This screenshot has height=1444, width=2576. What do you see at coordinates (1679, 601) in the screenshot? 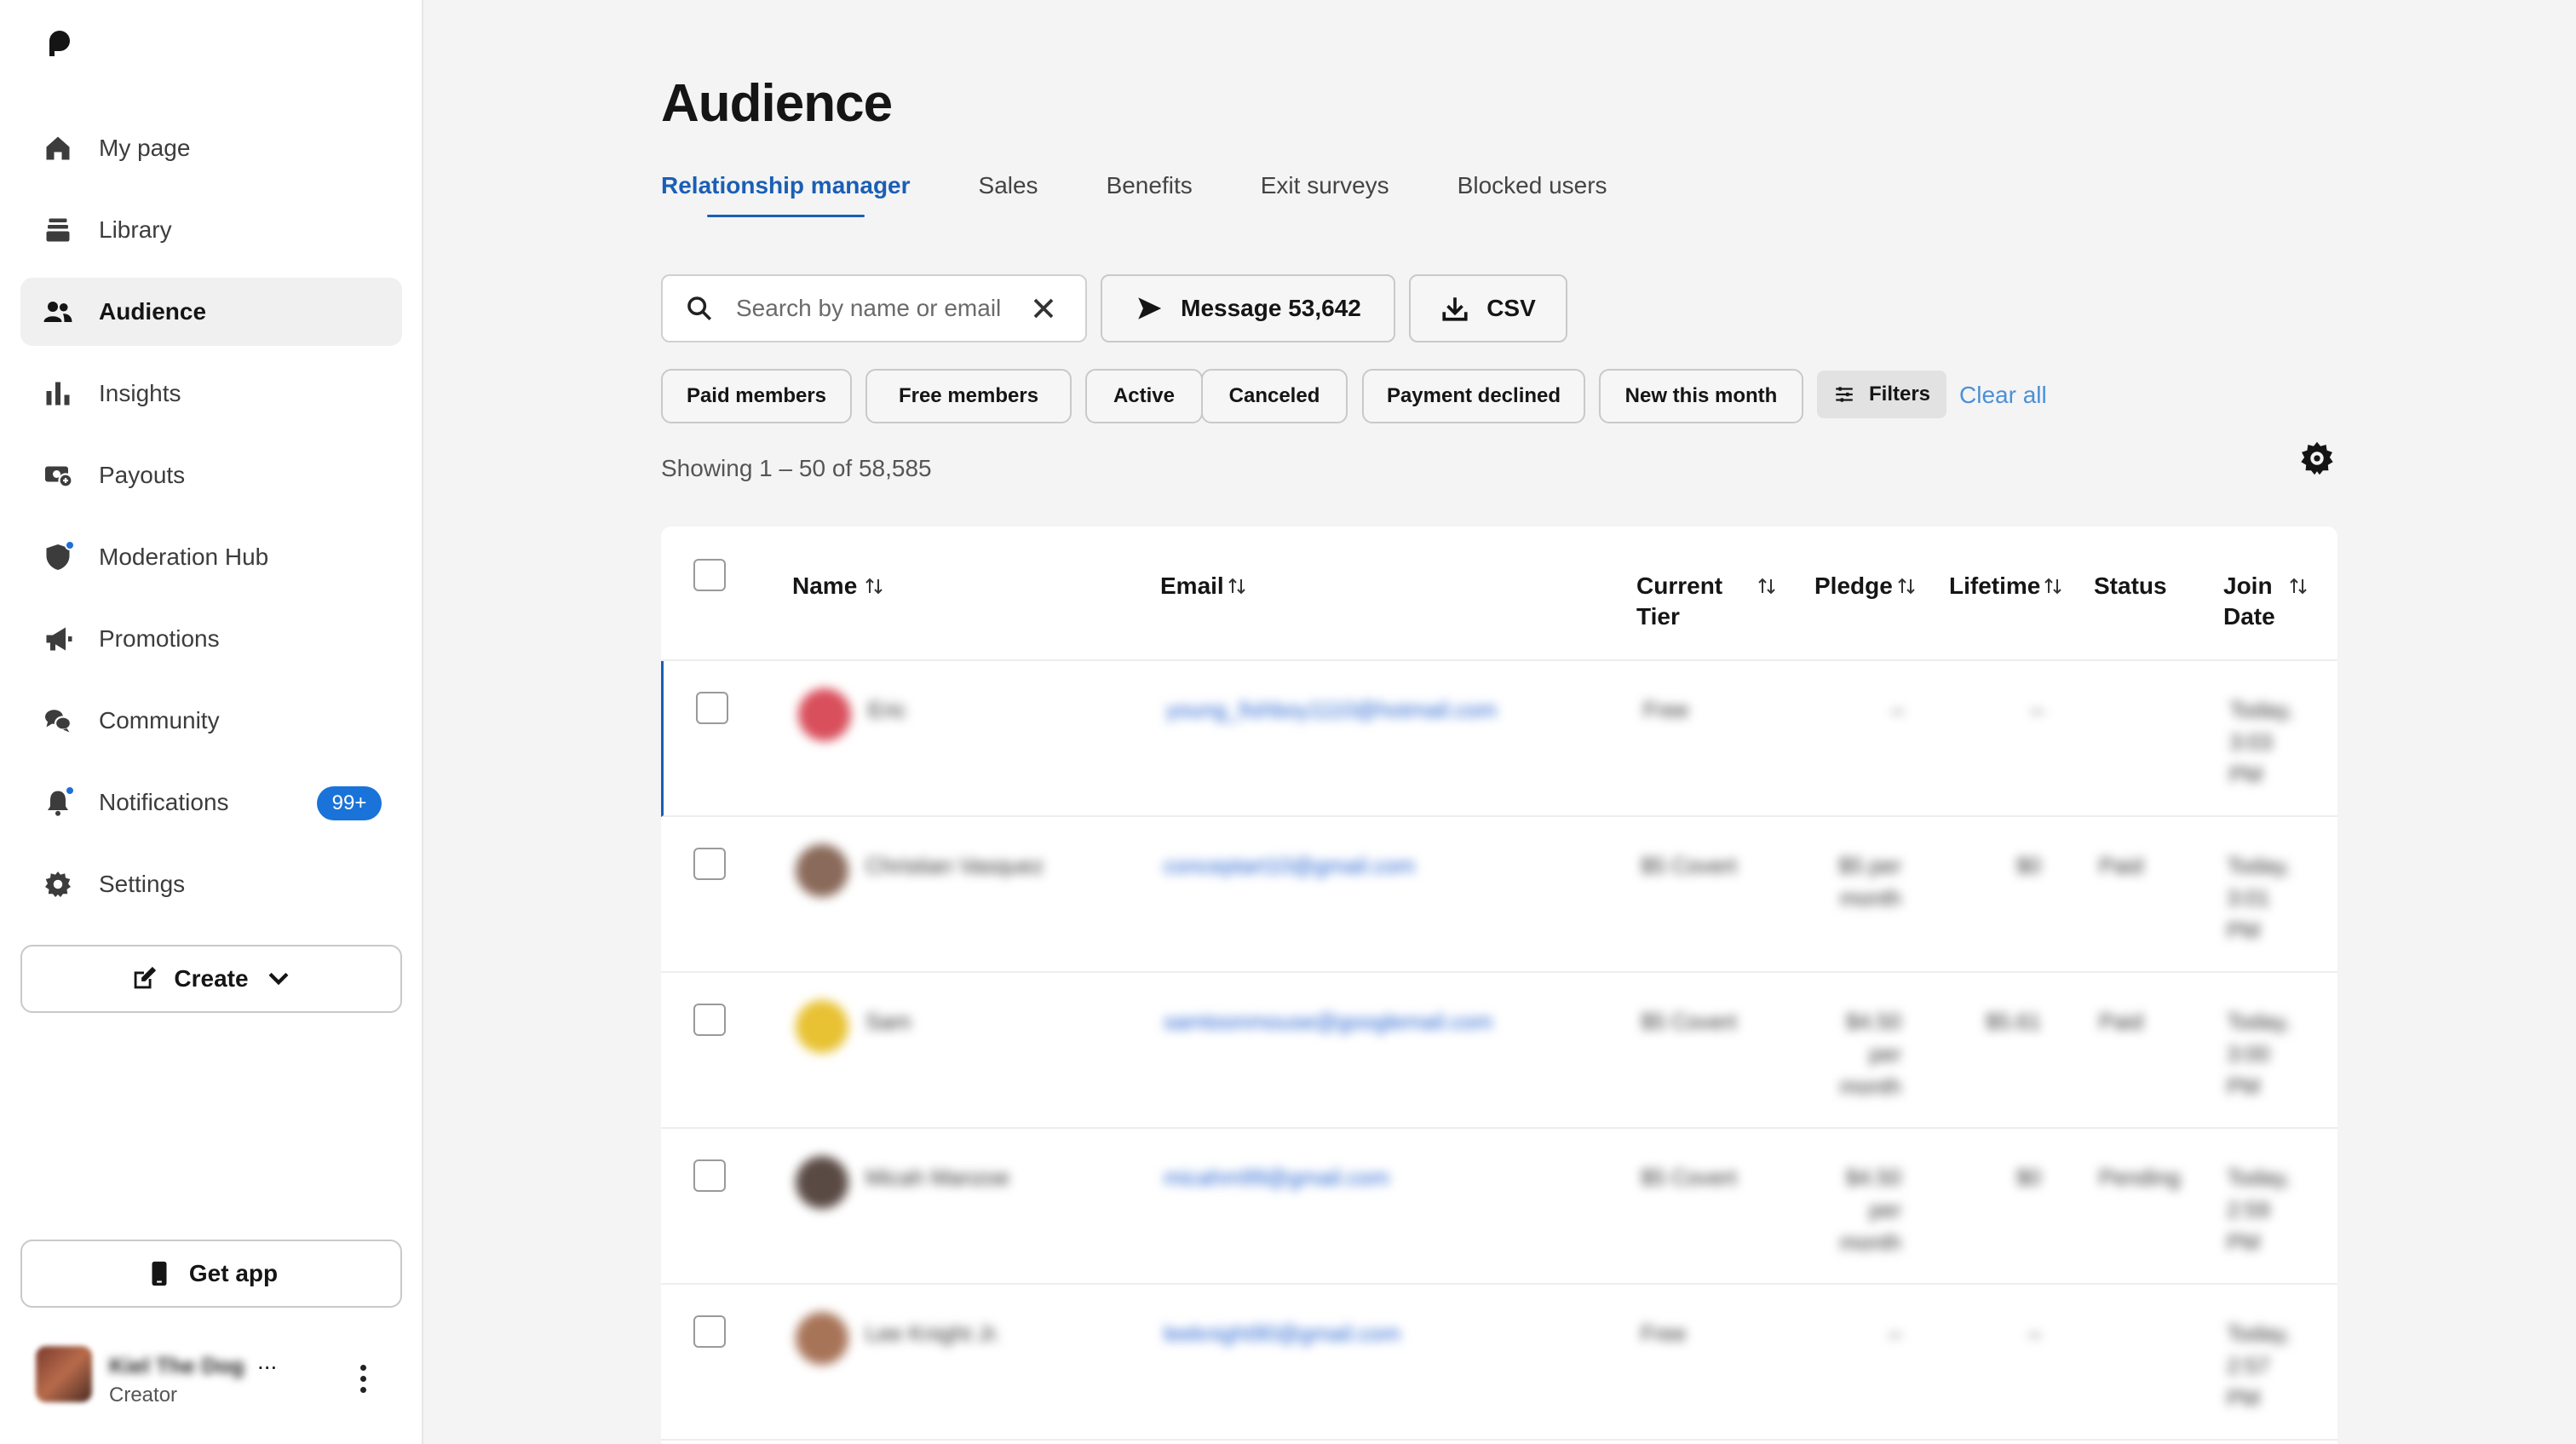
I see `column-header-current-tier: Current Tier` at bounding box center [1679, 601].